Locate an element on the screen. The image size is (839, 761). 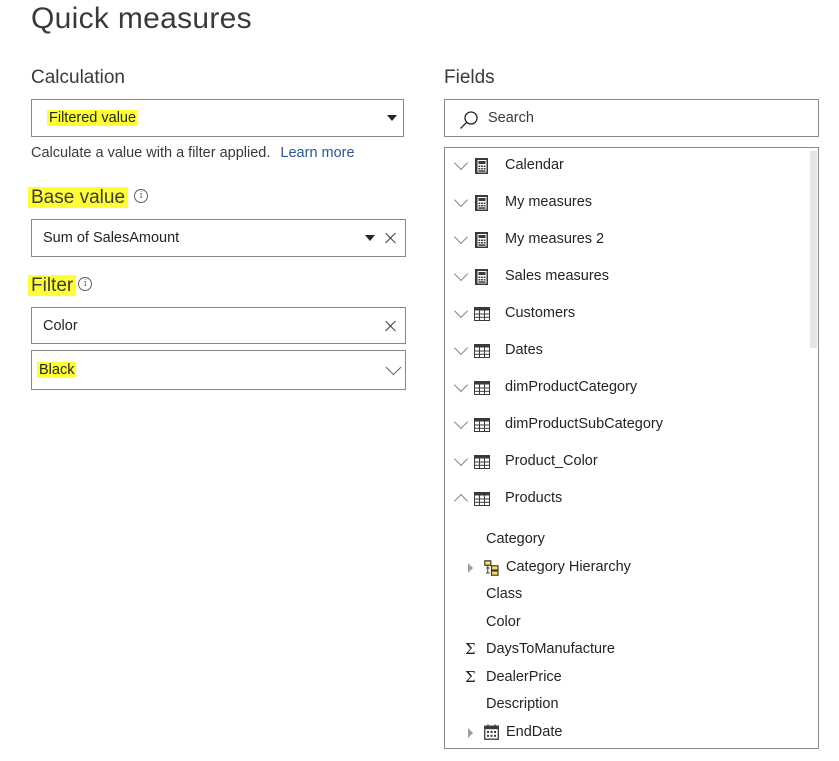
table-name: Customers is located at coordinates (540, 313).